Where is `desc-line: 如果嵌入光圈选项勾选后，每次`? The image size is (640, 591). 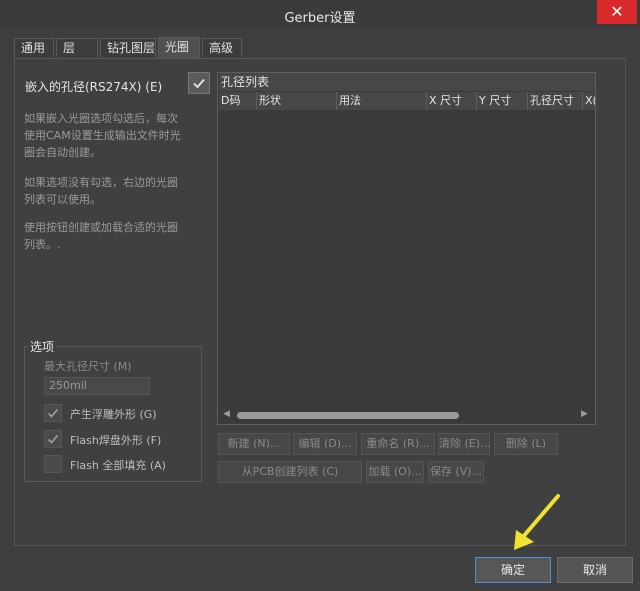
desc-line: 如果嵌入光圈选项勾选后，每次 is located at coordinates (101, 118).